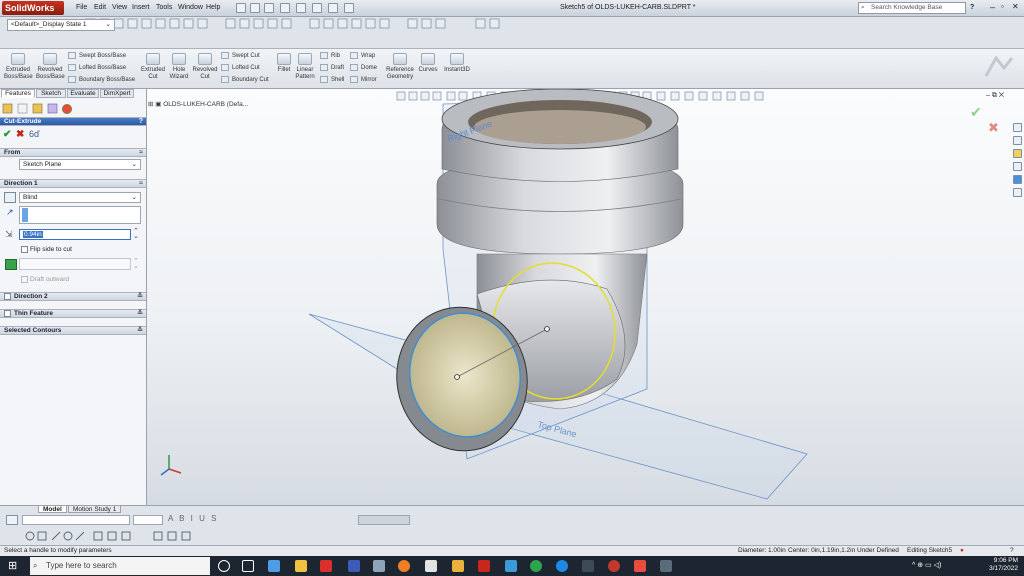 The image size is (1024, 576). Describe the element at coordinates (73, 183) in the screenshot. I see `direction1-section-header: Direction 1 ≈` at that location.